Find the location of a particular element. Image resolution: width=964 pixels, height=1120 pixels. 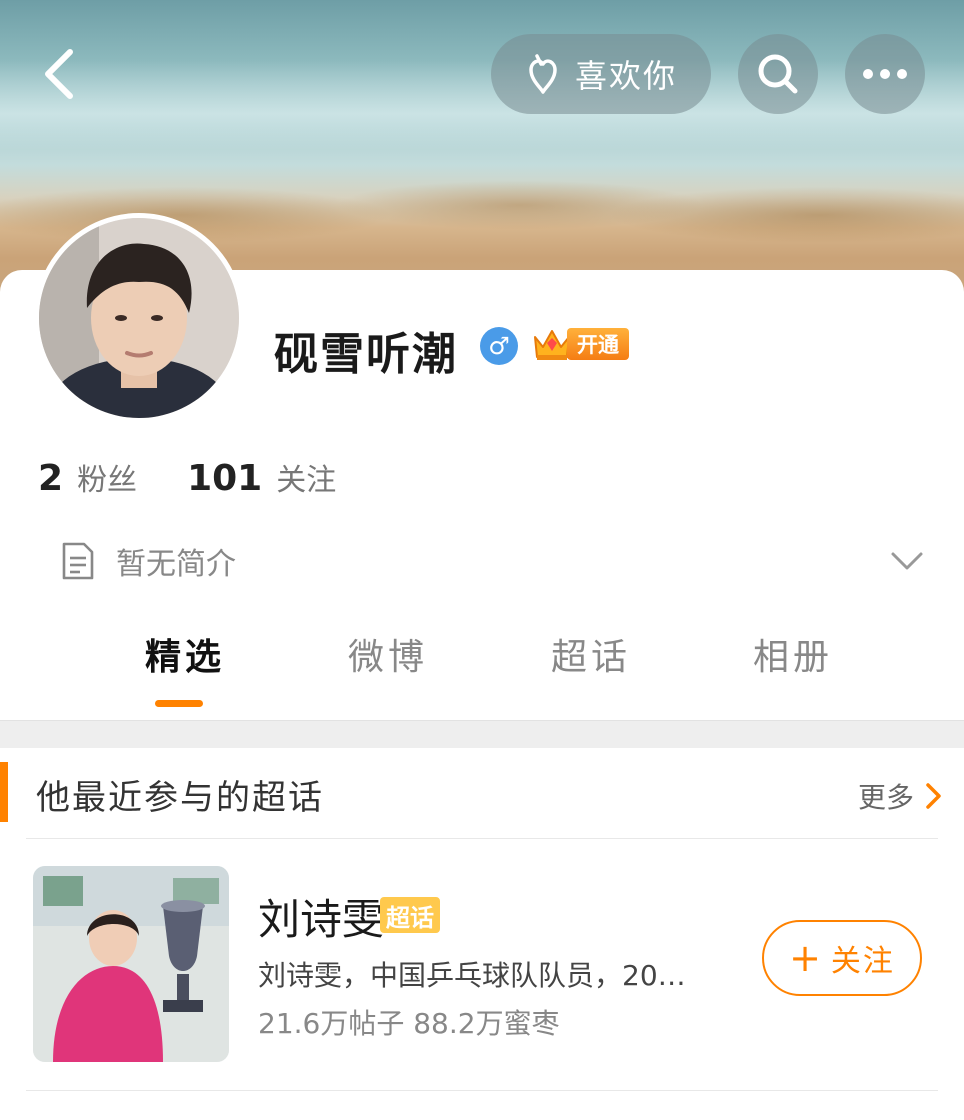

profile-tabs: 精选 微博 超话 相册 is located at coordinates (482, 674).